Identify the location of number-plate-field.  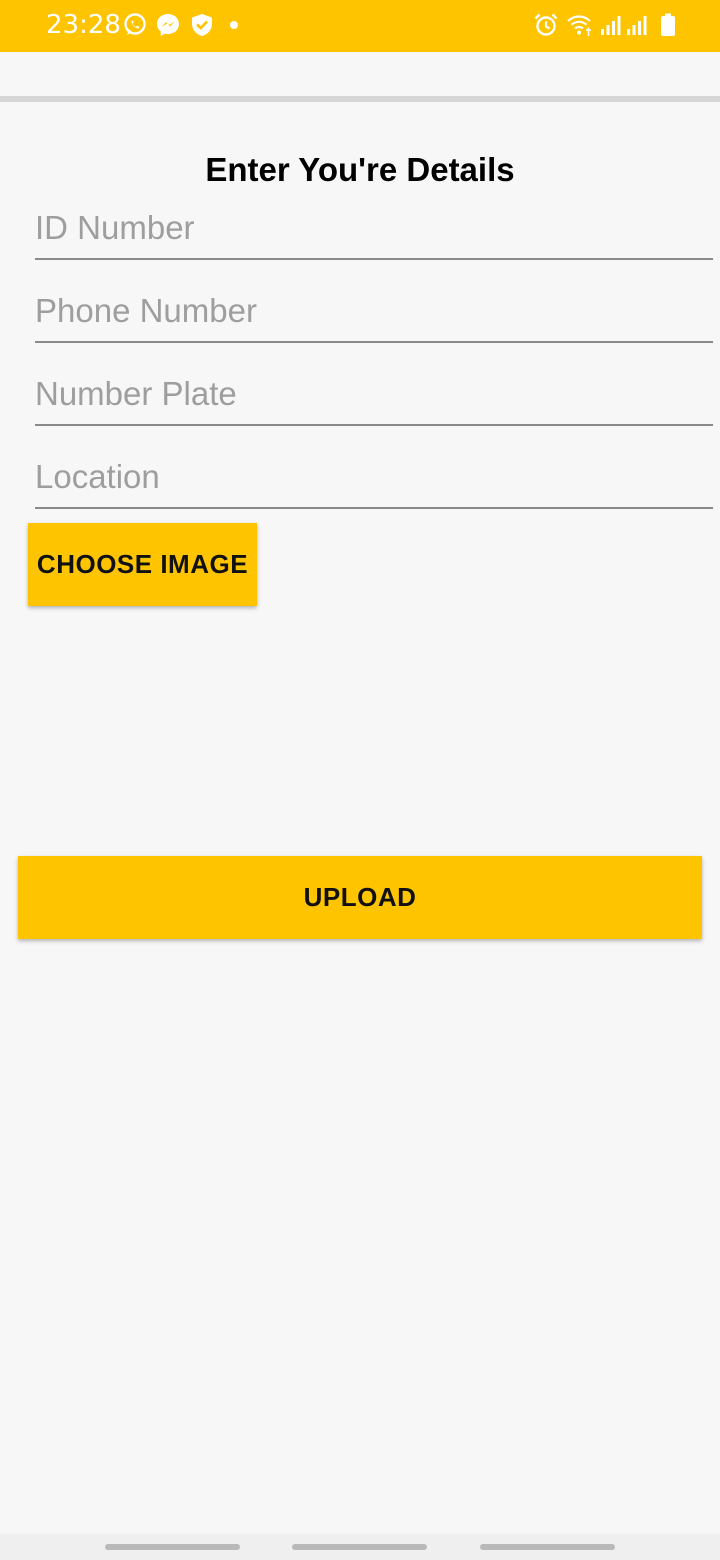
(374, 398).